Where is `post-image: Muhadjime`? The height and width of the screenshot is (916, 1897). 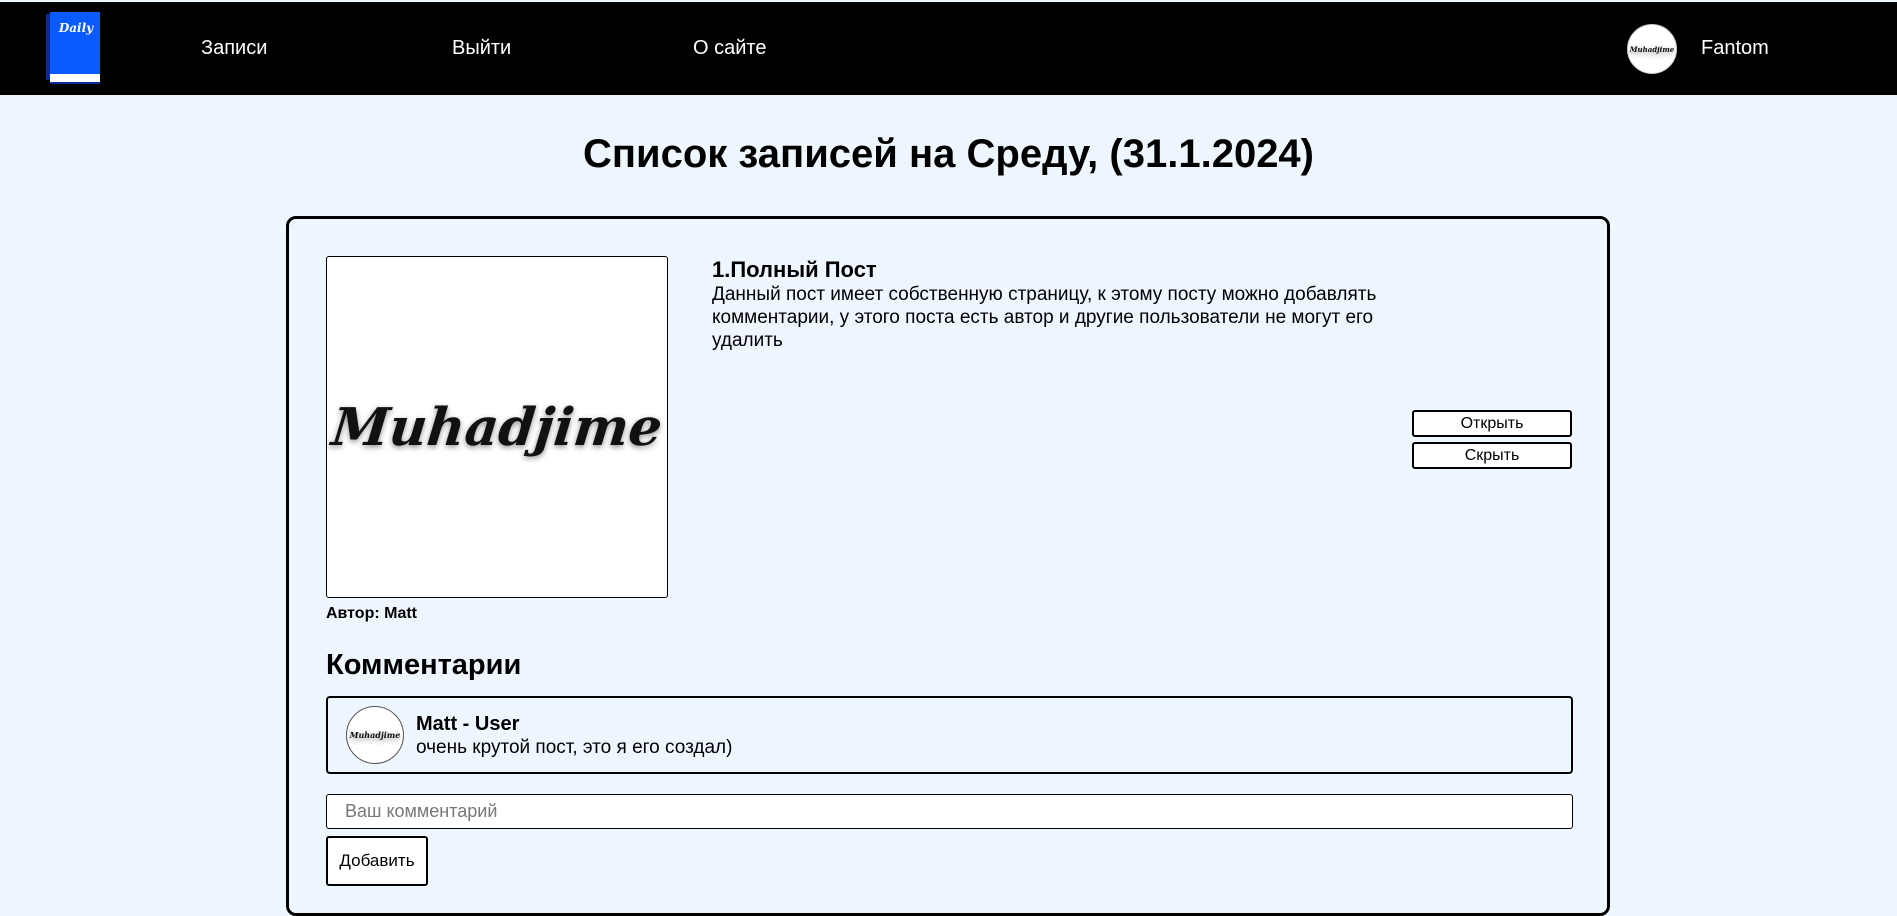
post-image: Muhadjime is located at coordinates (497, 427).